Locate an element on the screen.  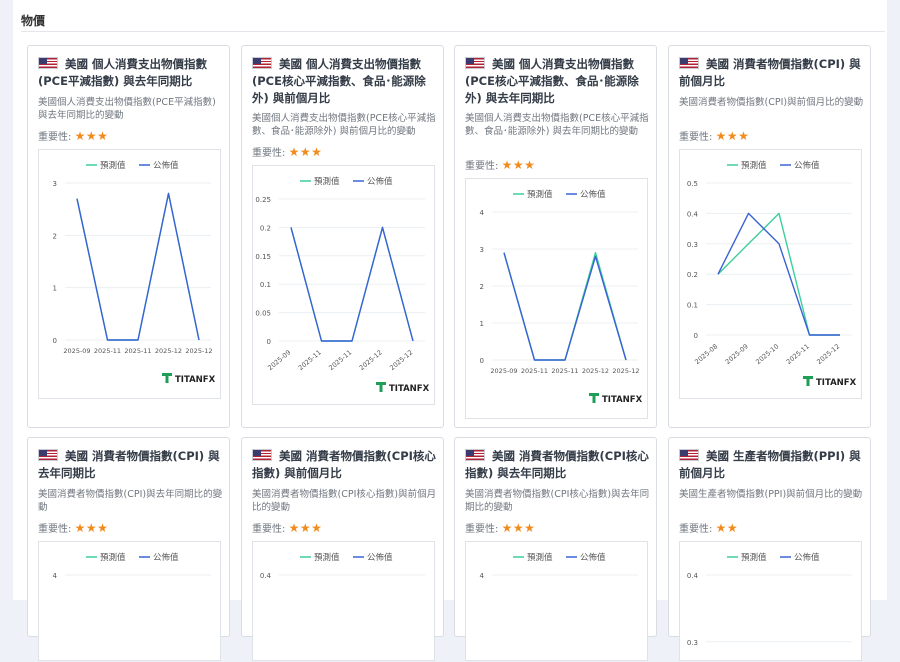
y-tick-label: 0.2 is located at coordinates (692, 275).